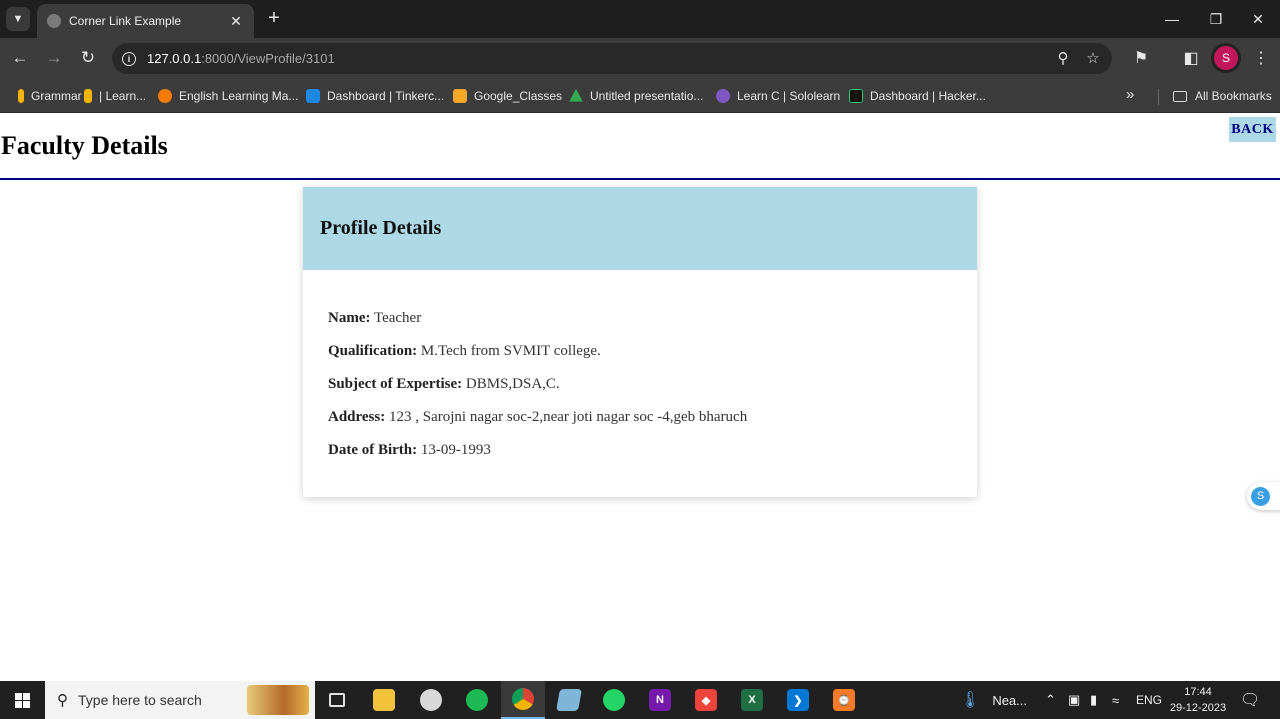 This screenshot has width=1280, height=719. I want to click on back-arrow-icon: ←, so click(20, 58).